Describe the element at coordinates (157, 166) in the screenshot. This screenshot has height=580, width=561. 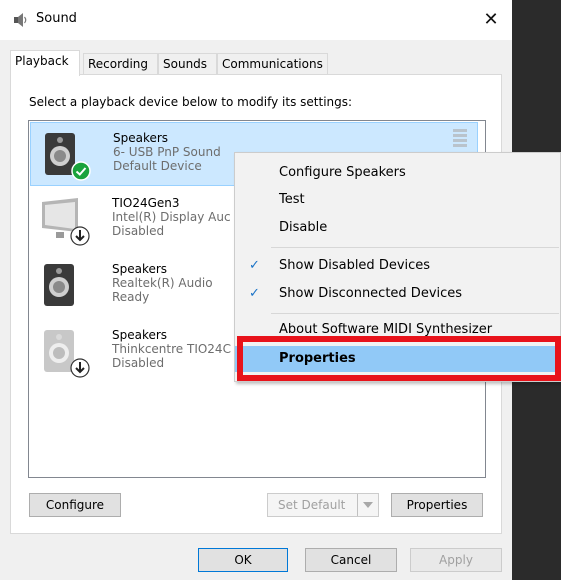
I see `device-status: Default Device` at that location.